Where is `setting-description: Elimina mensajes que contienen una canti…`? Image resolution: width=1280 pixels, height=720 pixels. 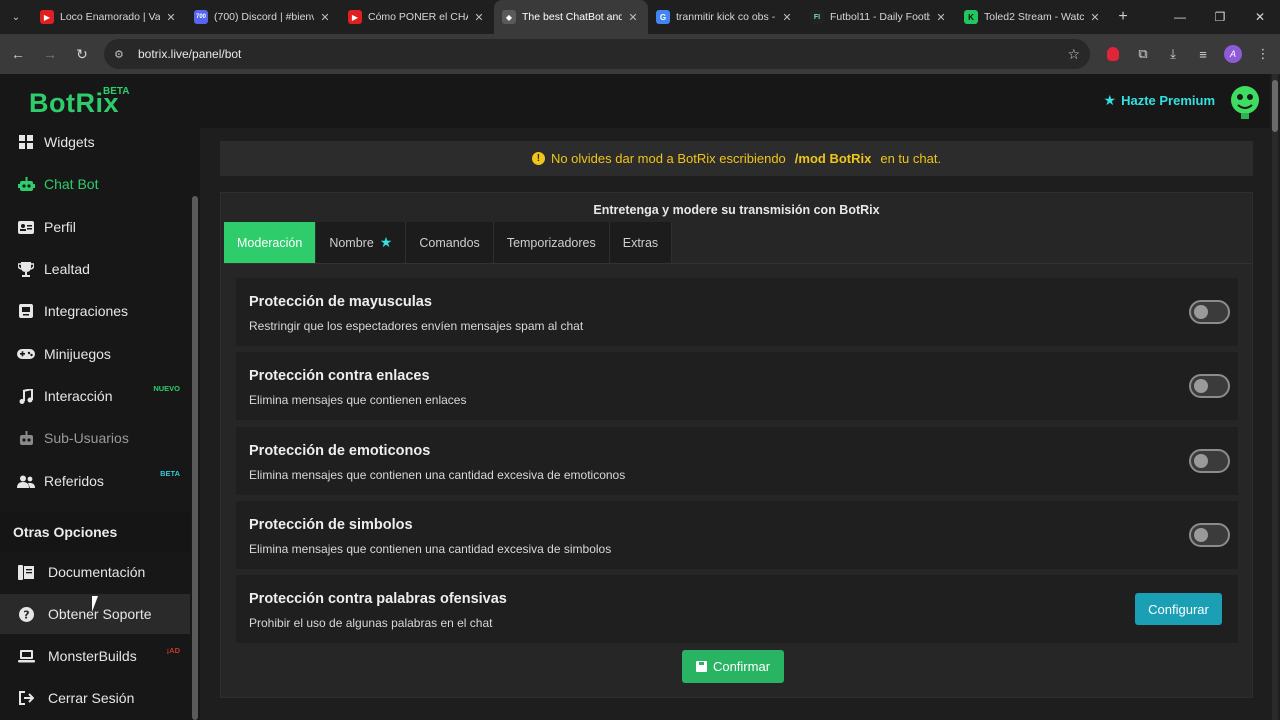 setting-description: Elimina mensajes que contienen una canti… is located at coordinates (430, 549).